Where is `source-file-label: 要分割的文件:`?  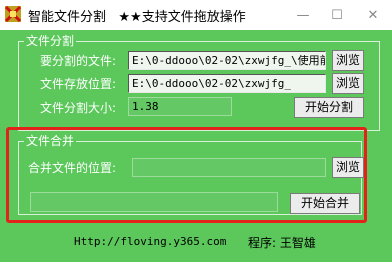
source-file-label: 要分割的文件: is located at coordinates (78, 61).